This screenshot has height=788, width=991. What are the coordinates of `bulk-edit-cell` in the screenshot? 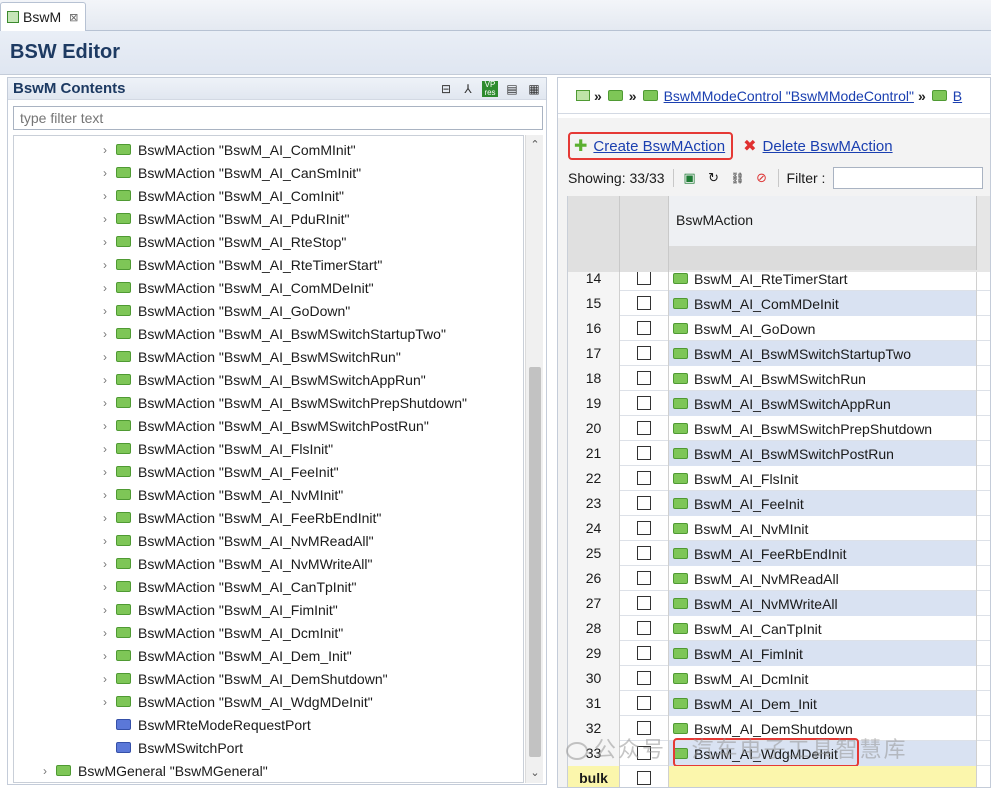 It's located at (823, 776).